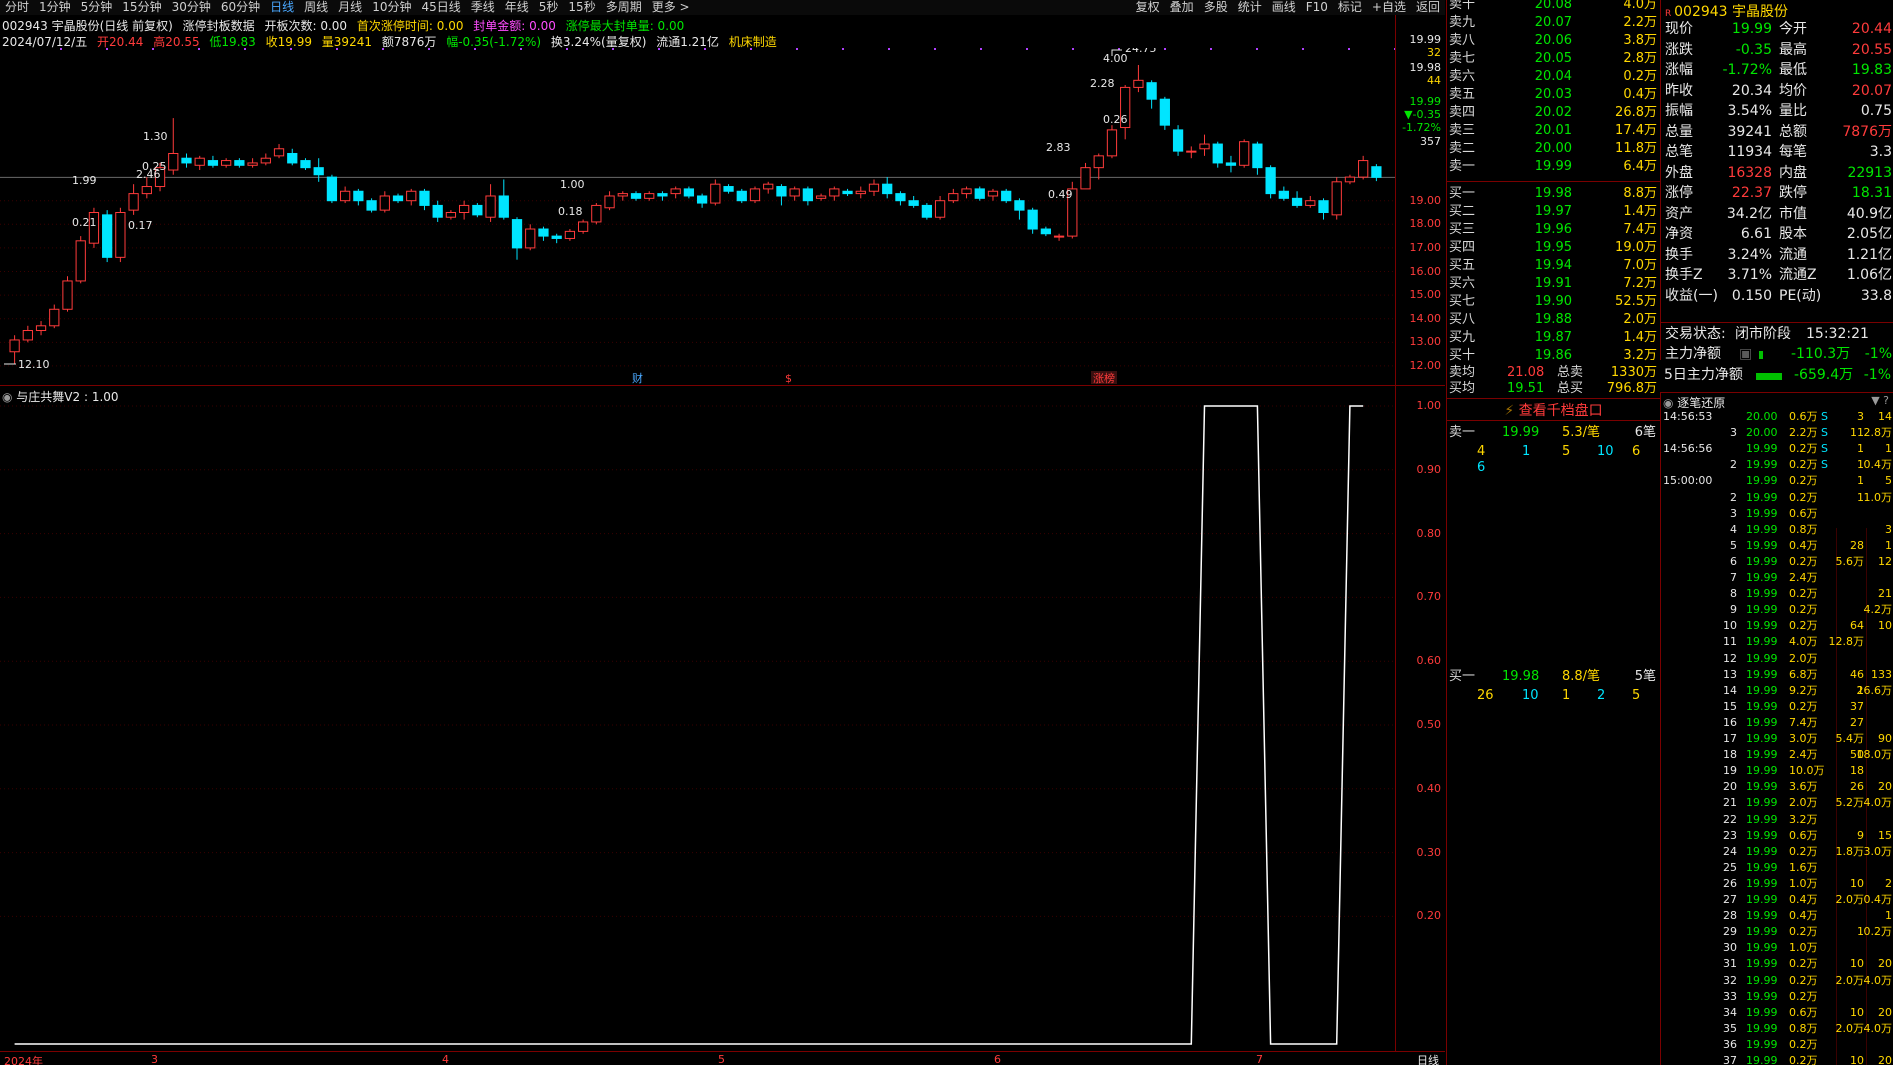 This screenshot has width=1893, height=1065. Describe the element at coordinates (1553, 77) in the screenshot. I see `ask-level: 卖六 20.04 0.2万` at that location.